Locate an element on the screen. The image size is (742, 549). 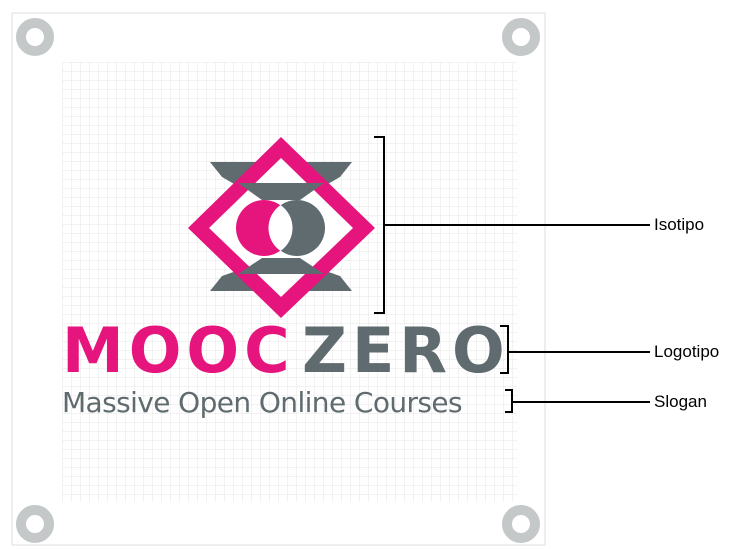
logotype-word-zero: ZERO is located at coordinates (406, 350).